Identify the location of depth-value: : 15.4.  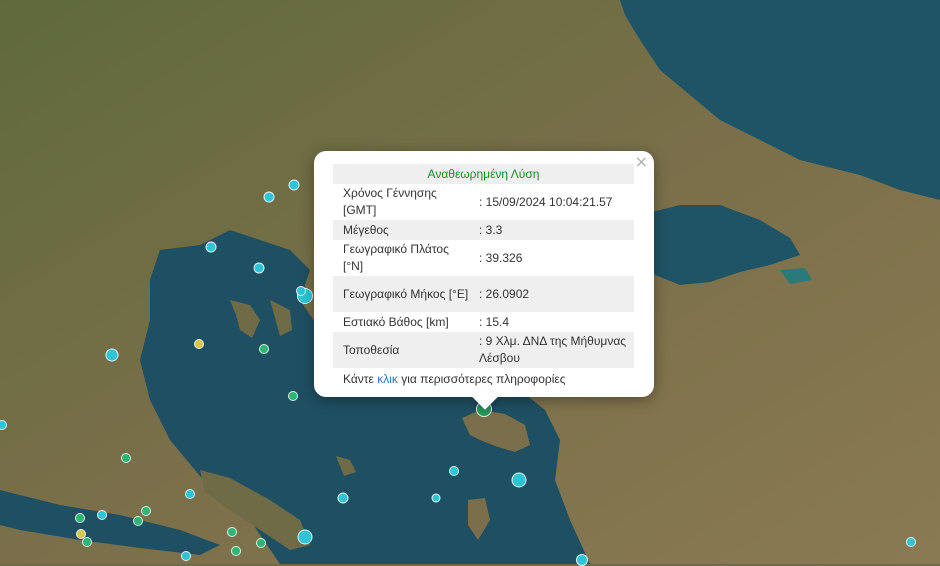
(494, 321).